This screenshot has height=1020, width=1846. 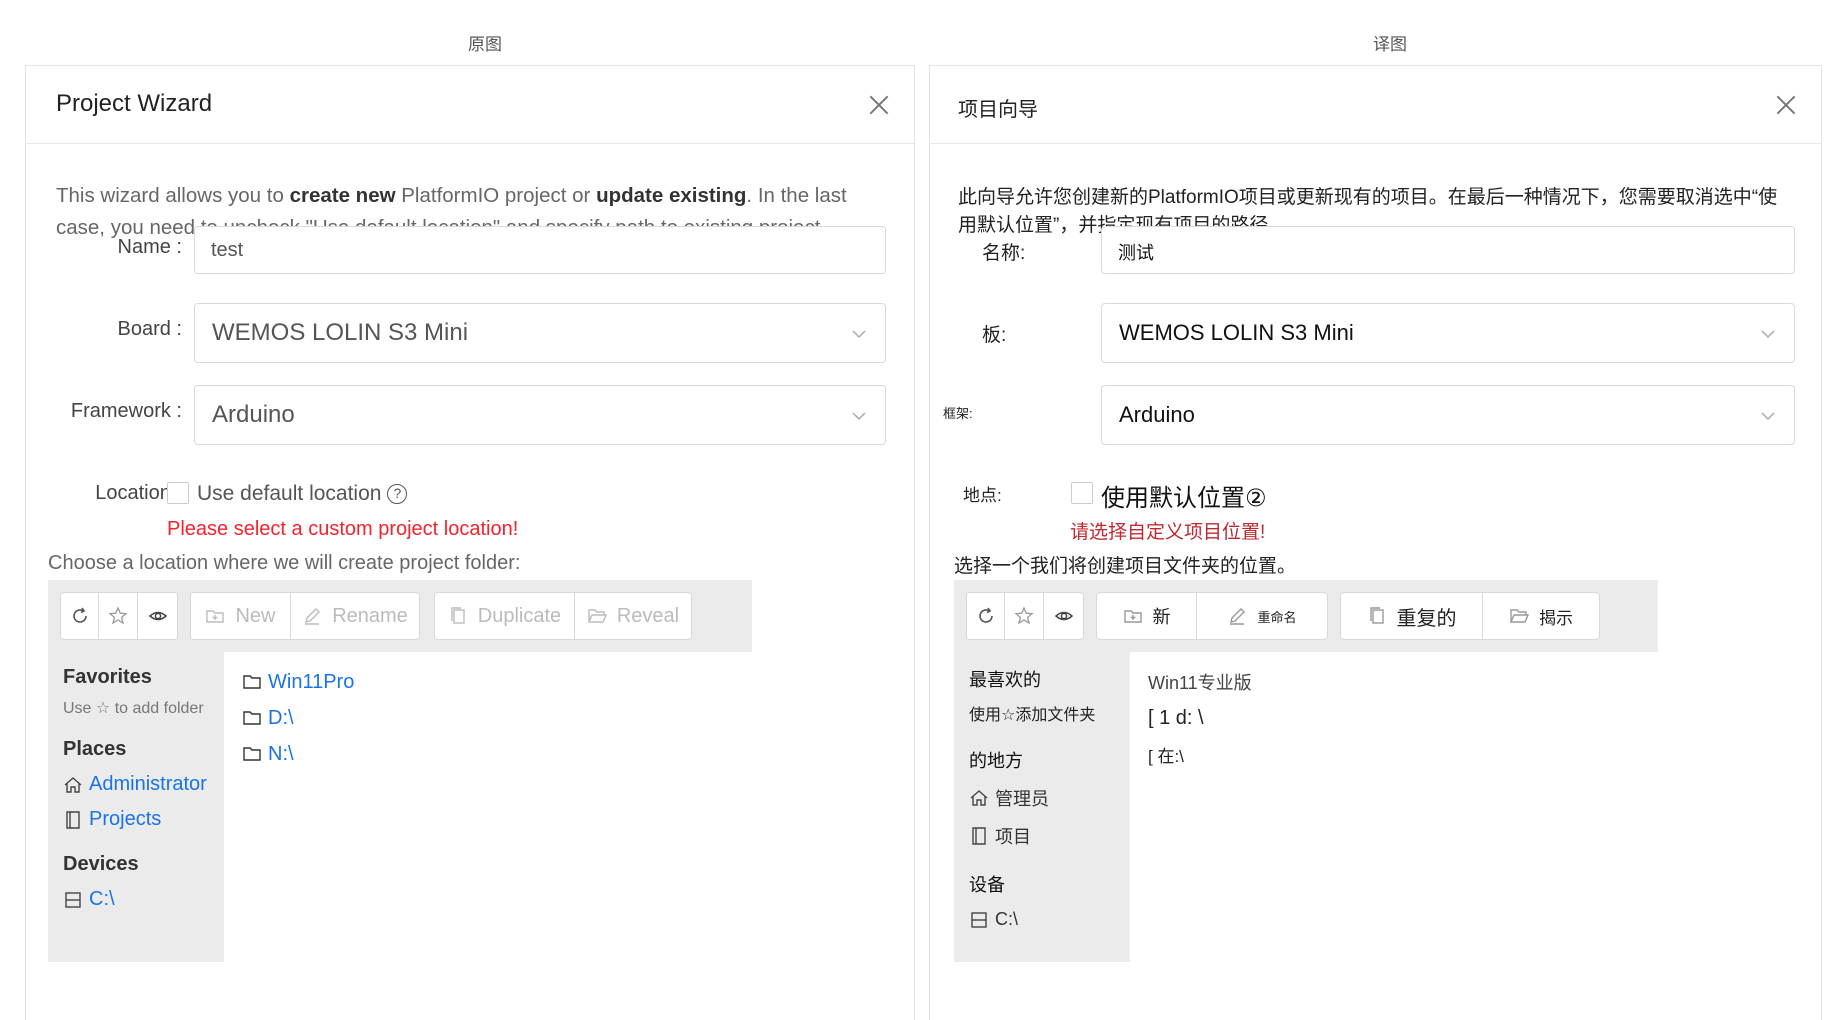 I want to click on use-default-location-label: Use default location?, so click(x=302, y=494).